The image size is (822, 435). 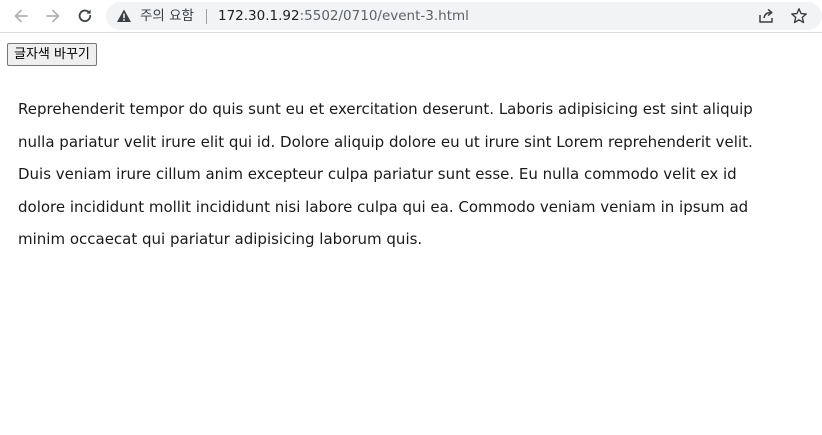 What do you see at coordinates (259, 16) in the screenshot?
I see `url-host: 172.30.1.92` at bounding box center [259, 16].